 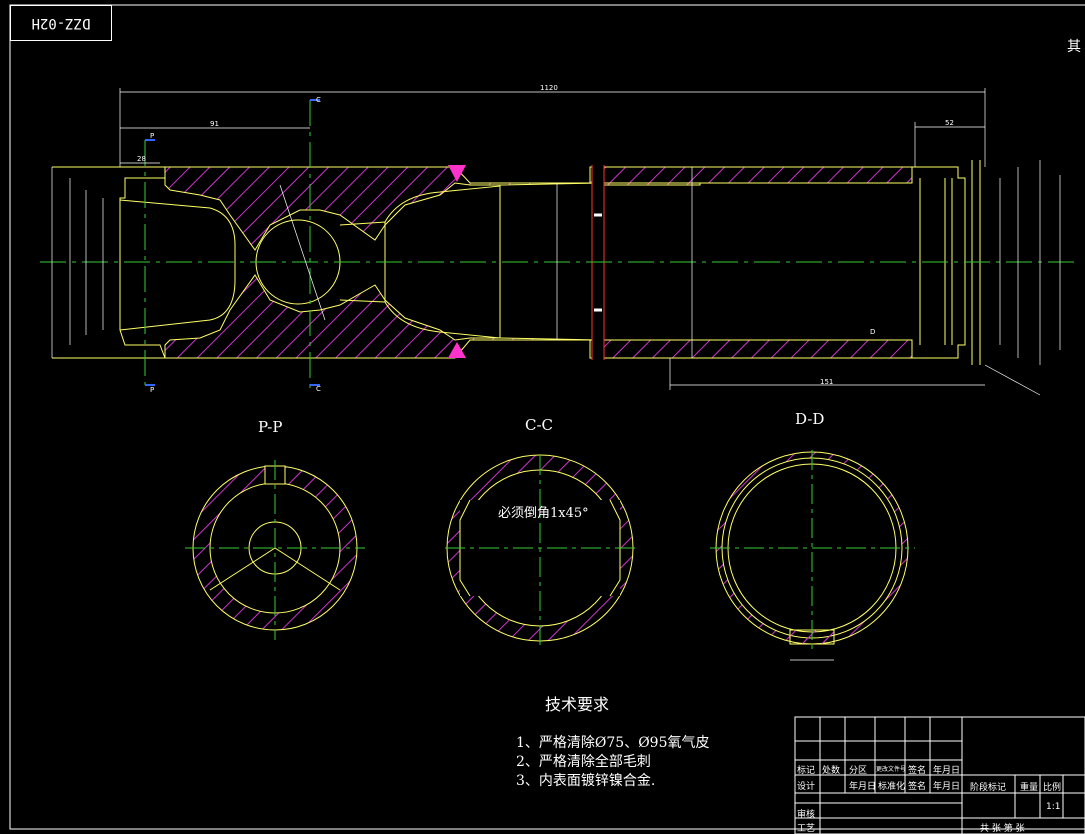 What do you see at coordinates (988, 788) in the screenshot?
I see `tb-stage: 阶段标记` at bounding box center [988, 788].